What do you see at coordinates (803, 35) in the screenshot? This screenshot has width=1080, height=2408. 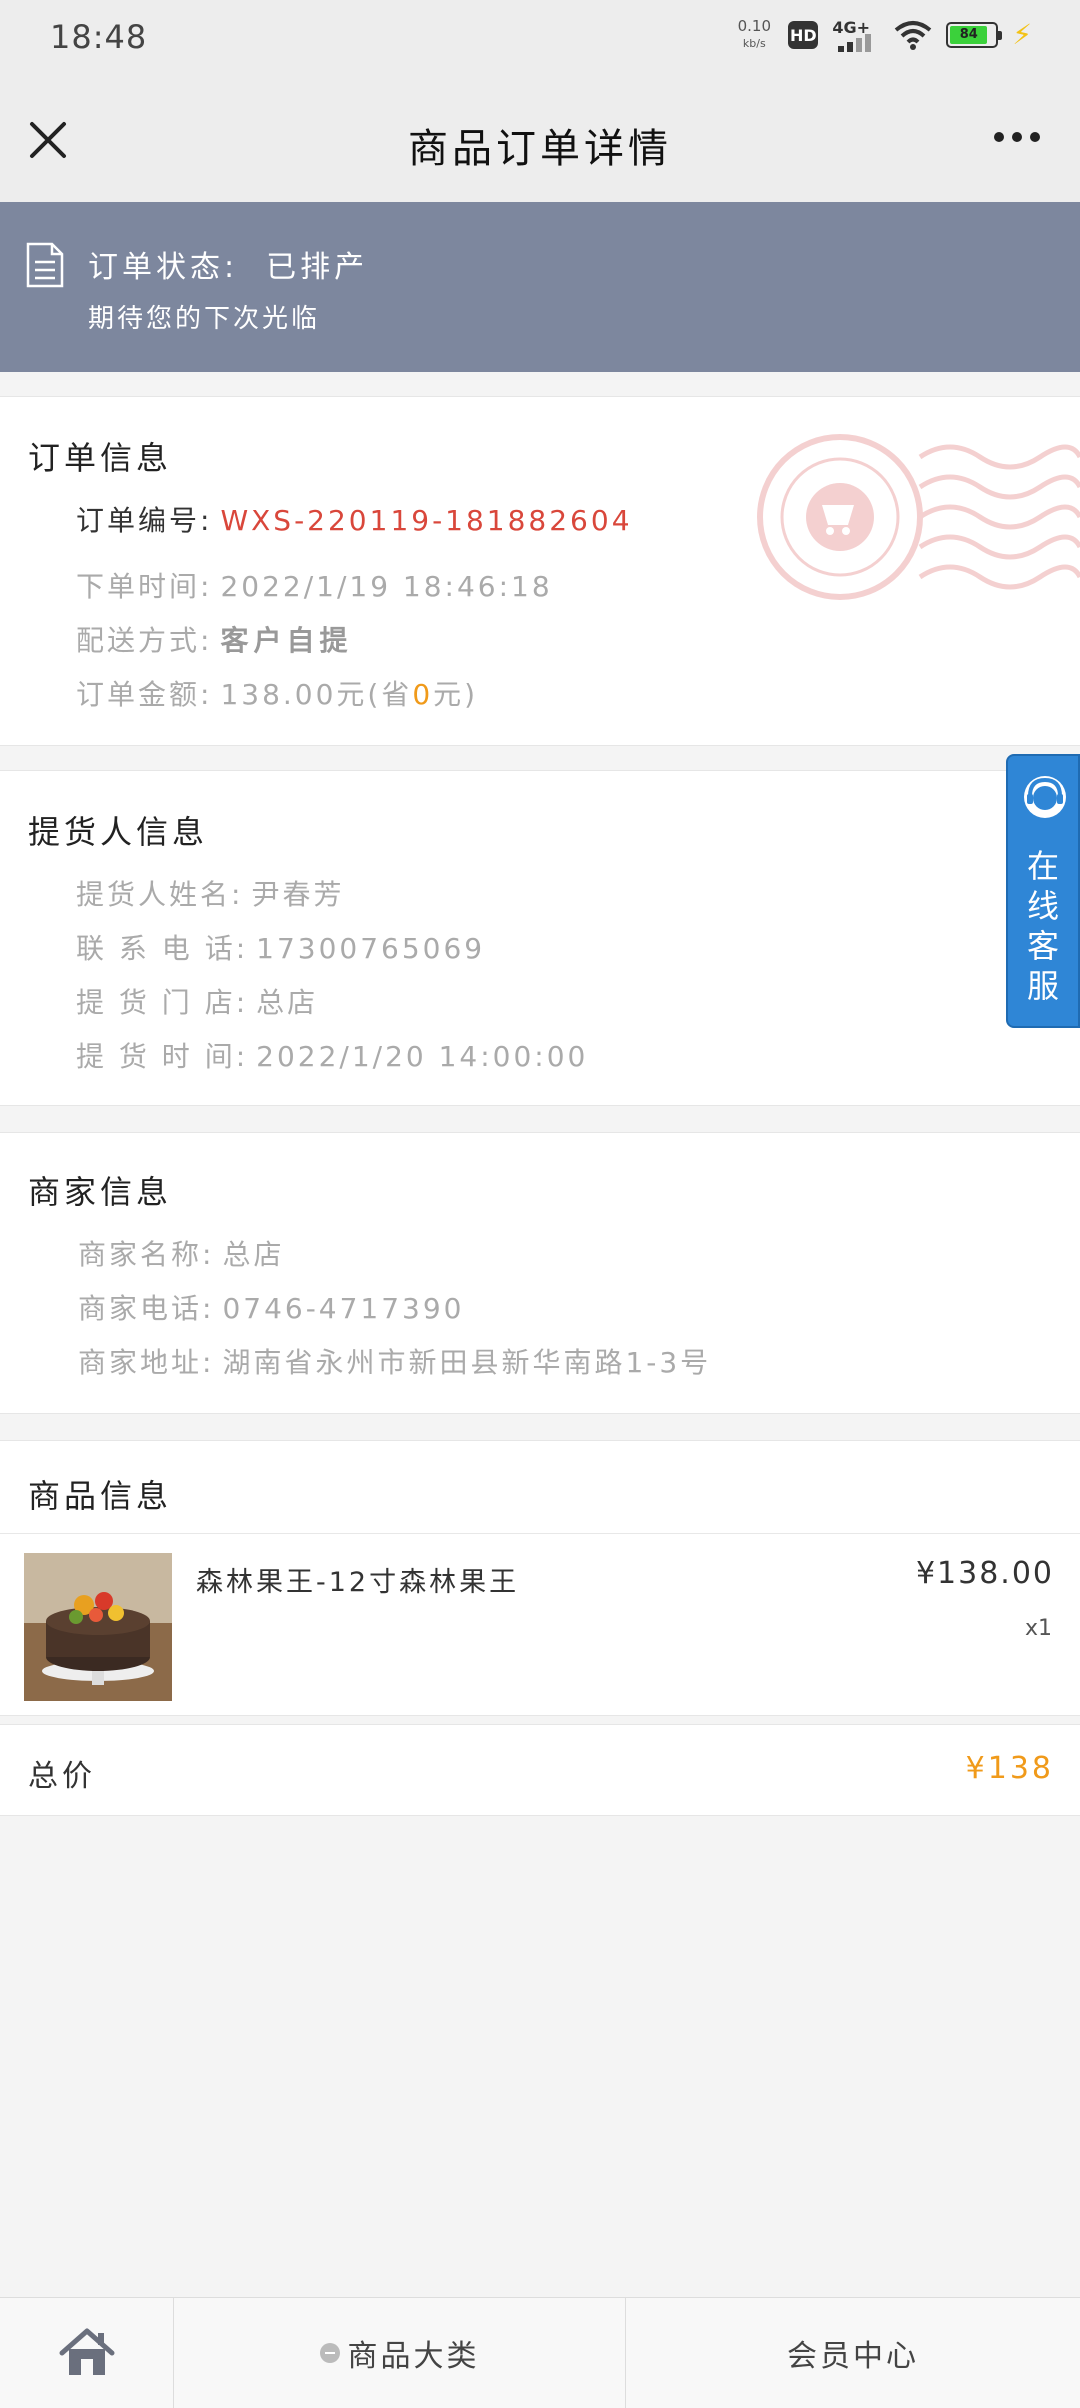 I see `hd-icon: HD` at bounding box center [803, 35].